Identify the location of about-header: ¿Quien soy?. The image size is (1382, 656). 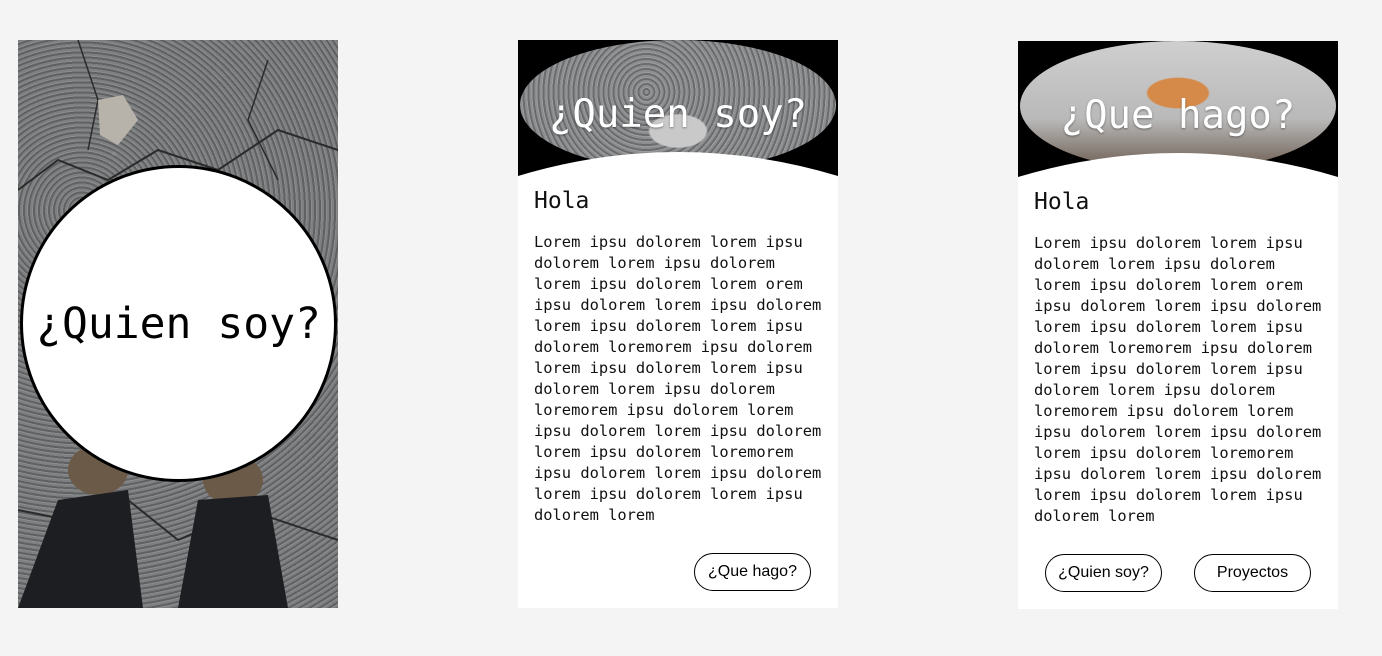
(678, 114).